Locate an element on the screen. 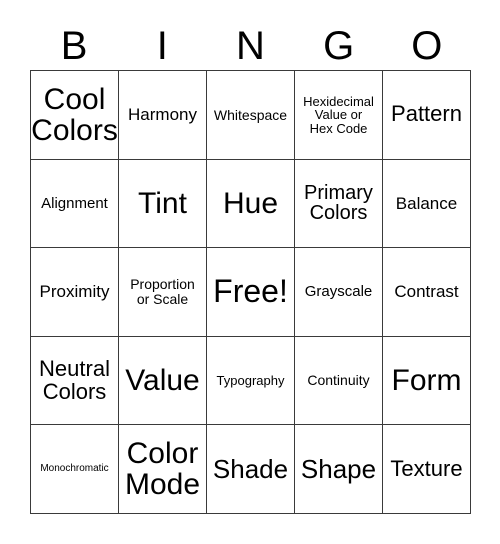 Image resolution: width=500 pixels, height=544 pixels. bingo-cell: Alignment is located at coordinates (75, 204).